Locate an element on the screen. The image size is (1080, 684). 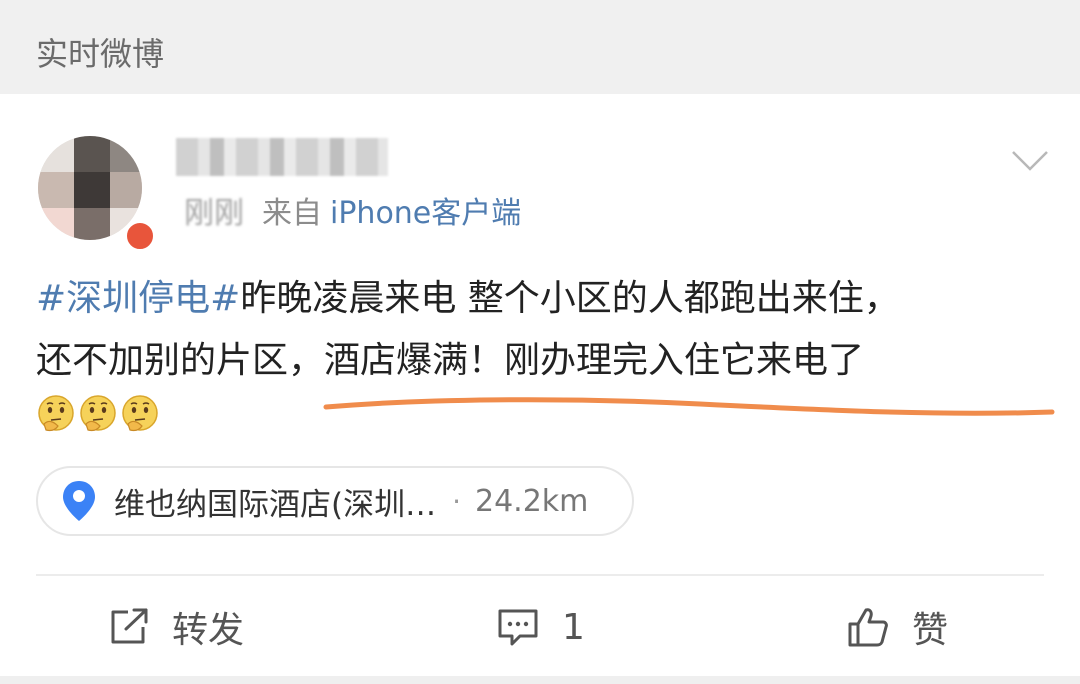
repost-label: 转发 is located at coordinates (208, 630).